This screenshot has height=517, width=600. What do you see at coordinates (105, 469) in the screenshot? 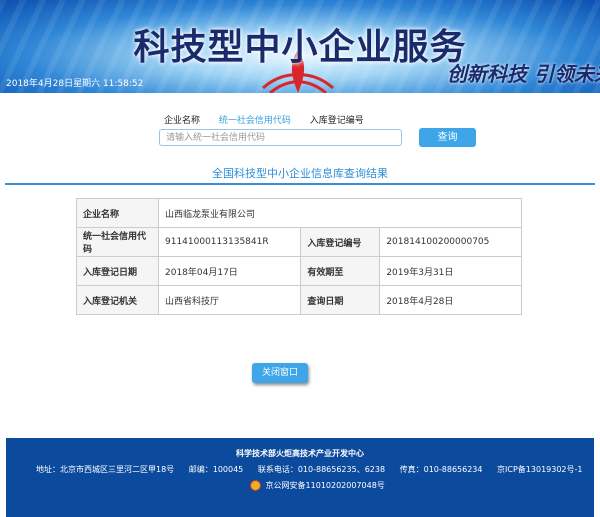
I see `footer-address: 地址：北京市西城区三里河二区甲18号` at bounding box center [105, 469].